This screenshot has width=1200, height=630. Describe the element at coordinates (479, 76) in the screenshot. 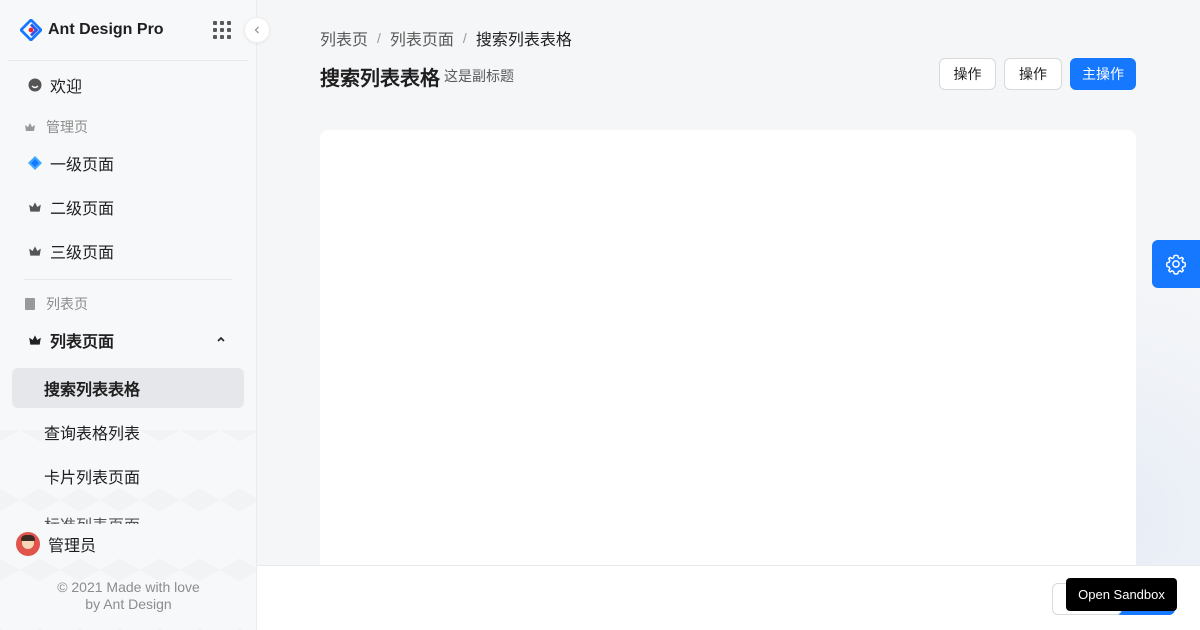

I see `page-subtitle: 这是副标题` at that location.